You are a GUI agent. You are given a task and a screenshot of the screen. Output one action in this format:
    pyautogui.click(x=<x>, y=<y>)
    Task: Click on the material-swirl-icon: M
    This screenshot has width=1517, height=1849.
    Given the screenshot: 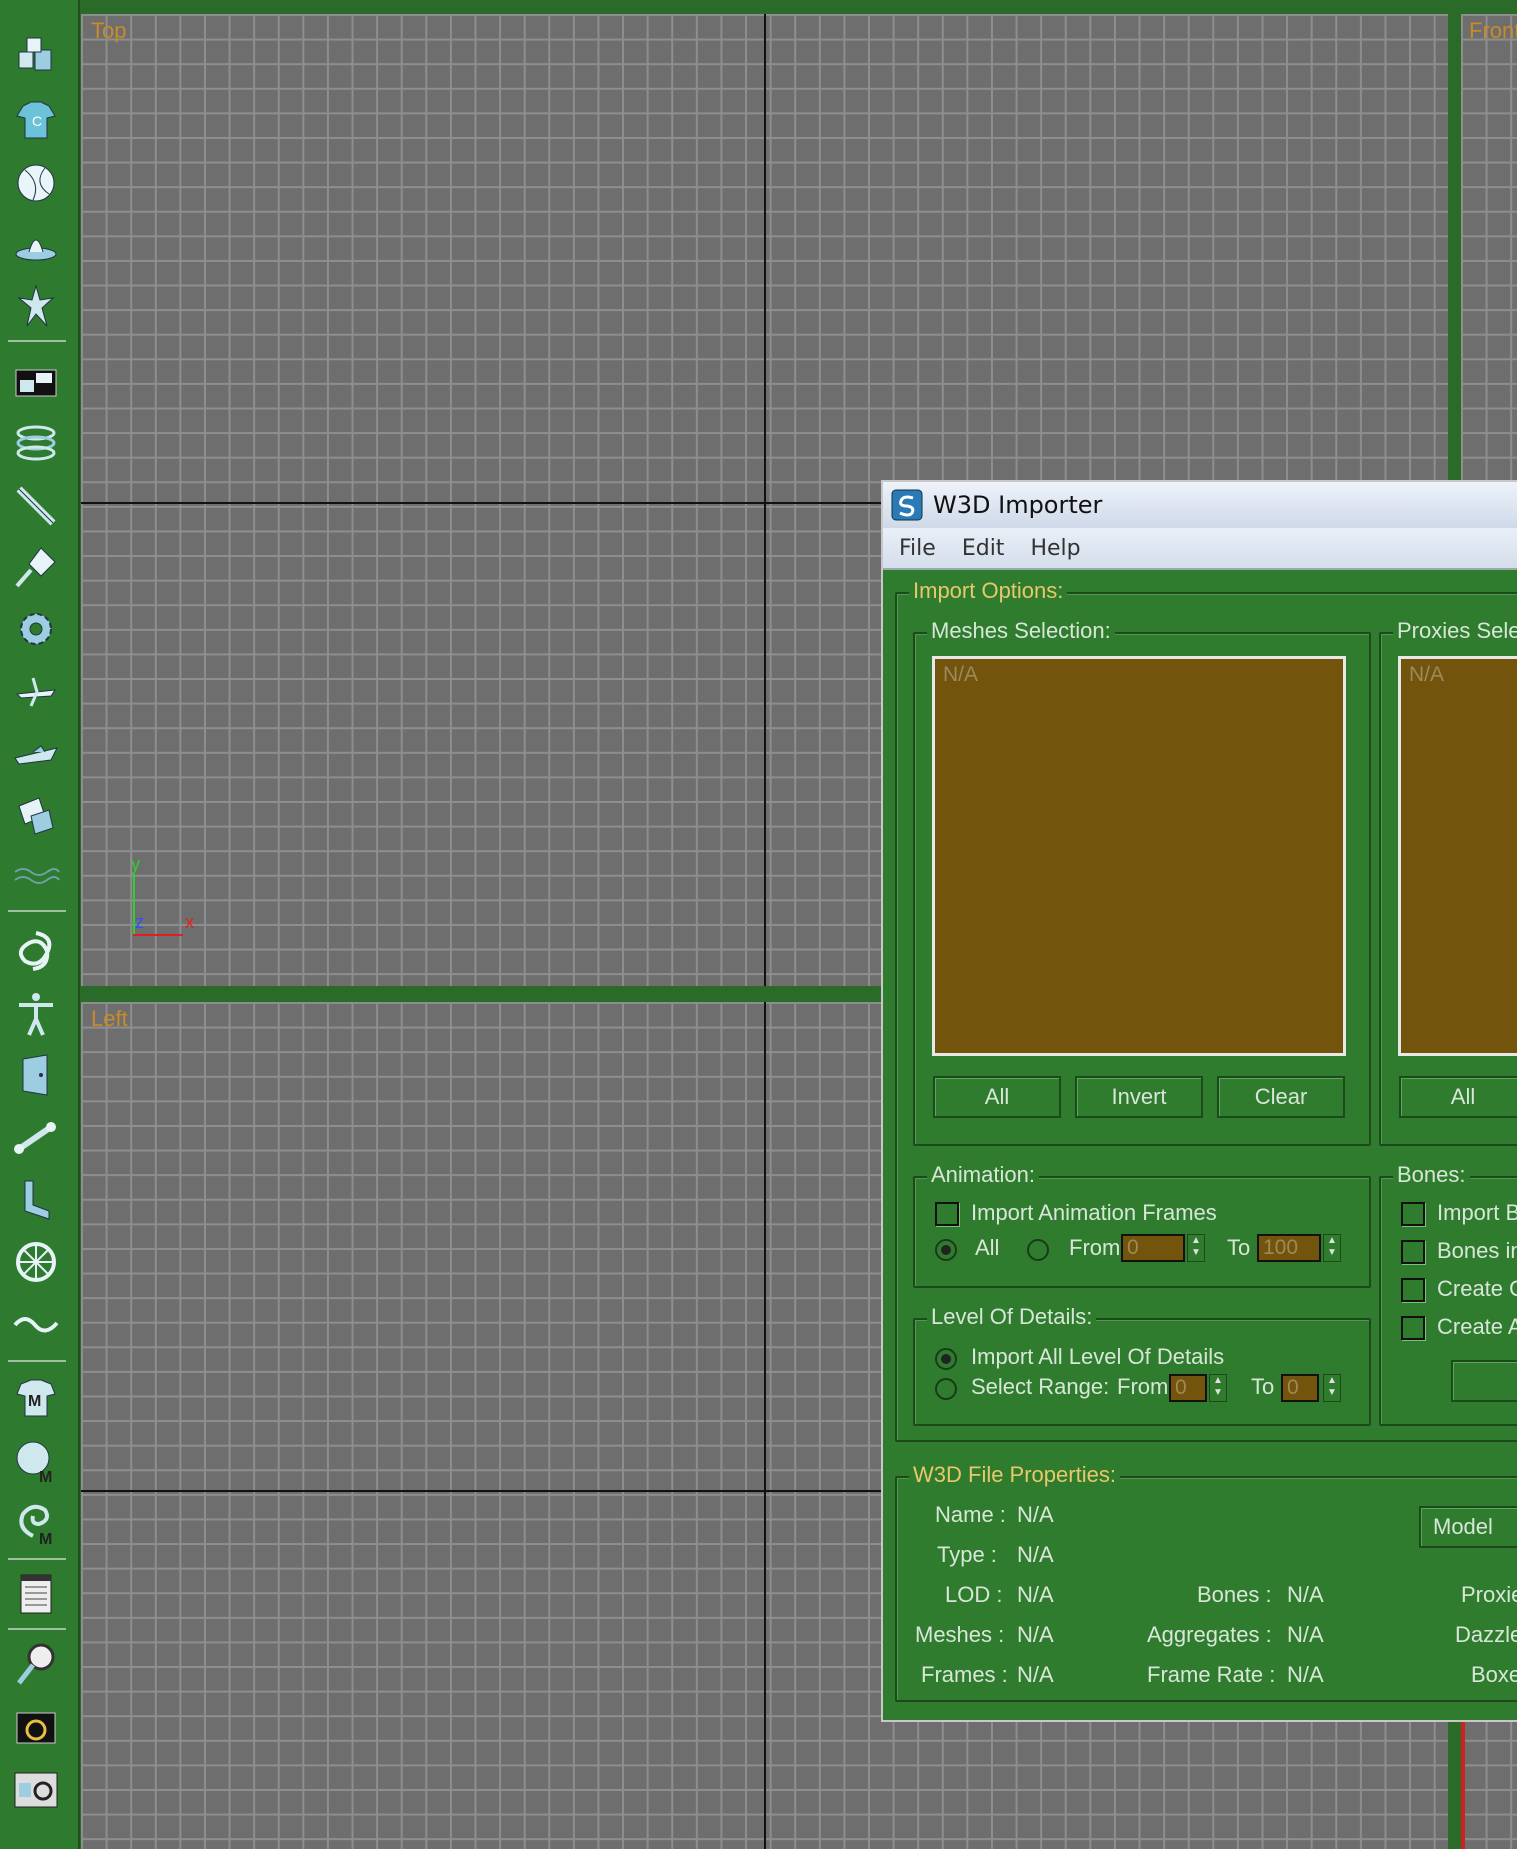 What is the action you would take?
    pyautogui.click(x=36, y=1523)
    